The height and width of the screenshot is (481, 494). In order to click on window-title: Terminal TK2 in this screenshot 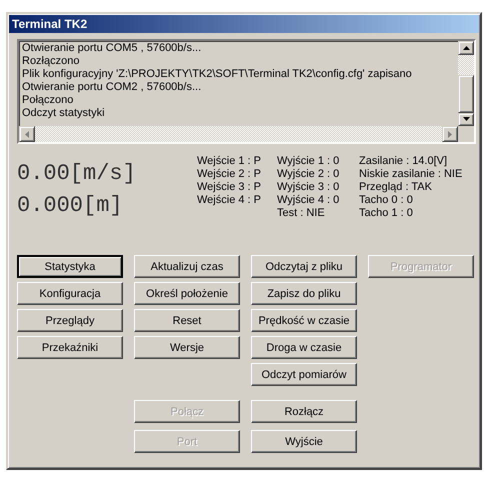, I will do `click(50, 24)`.